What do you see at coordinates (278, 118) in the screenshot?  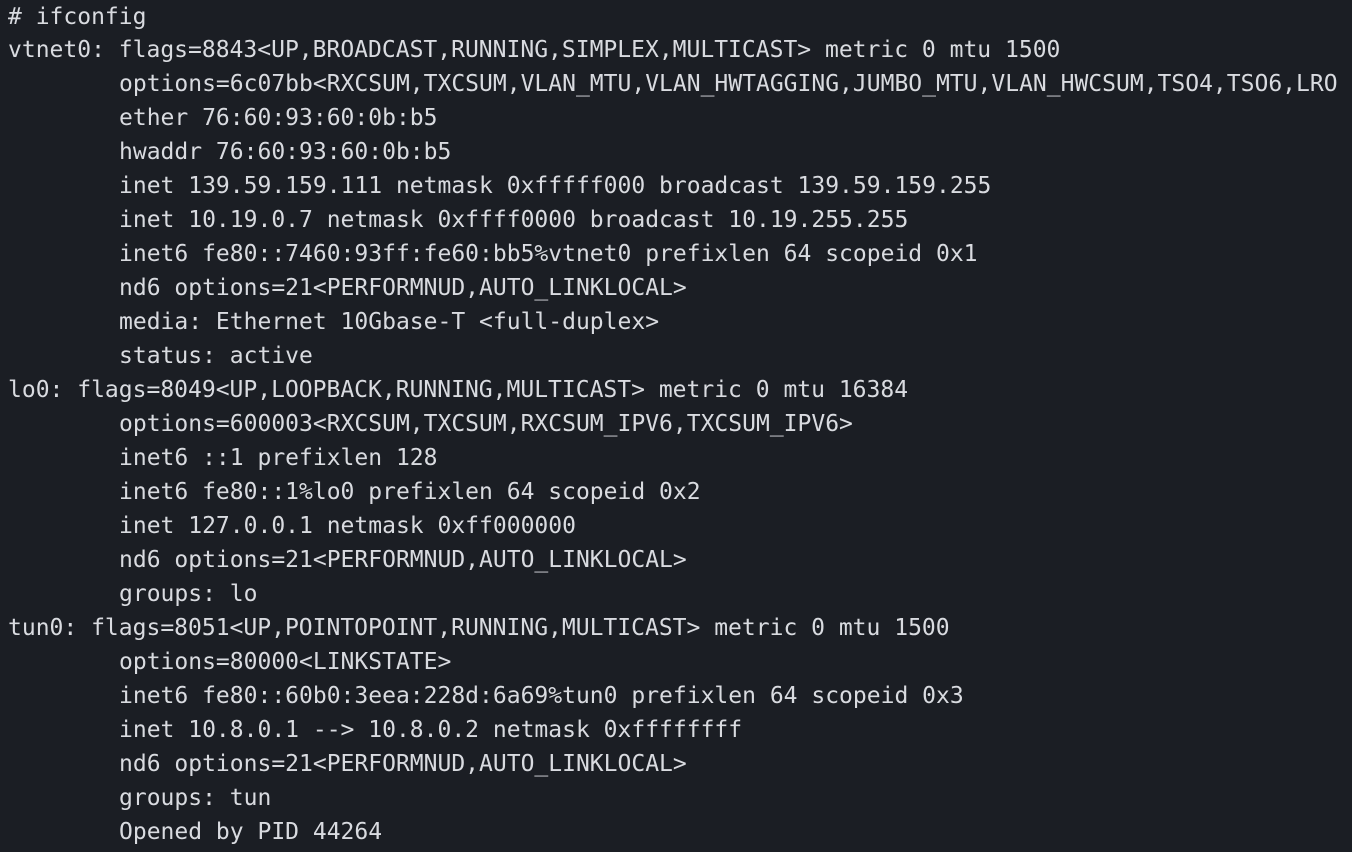 I see `output-line: ether 76:60:93:60:0b:b5` at bounding box center [278, 118].